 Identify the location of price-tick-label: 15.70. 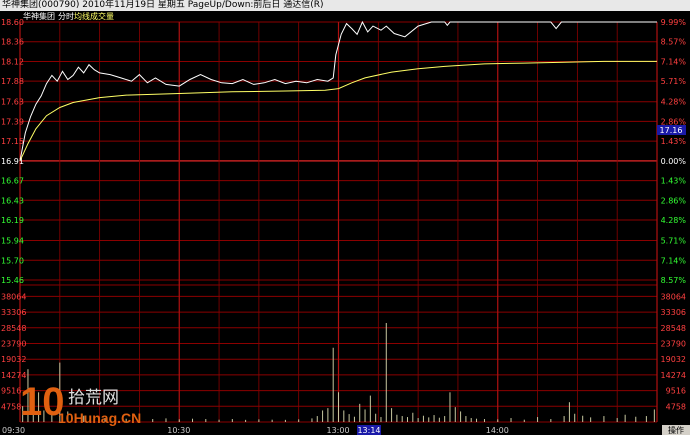
(12, 260).